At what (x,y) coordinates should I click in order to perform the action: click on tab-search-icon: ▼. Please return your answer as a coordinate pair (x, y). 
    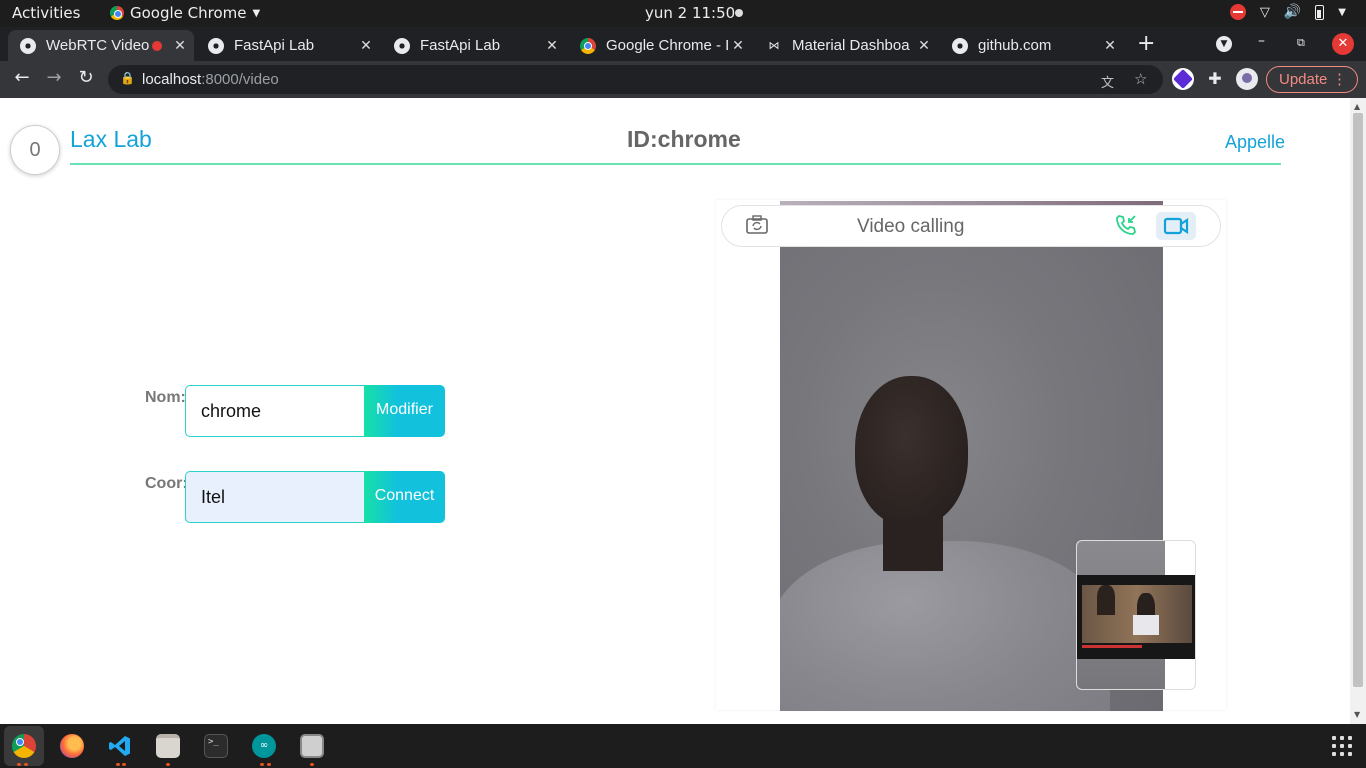
    Looking at the image, I should click on (1224, 44).